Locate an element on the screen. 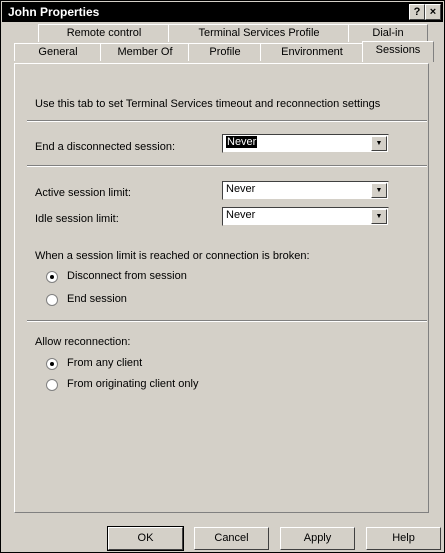 The height and width of the screenshot is (553, 445). originating-client-radio is located at coordinates (52, 385).